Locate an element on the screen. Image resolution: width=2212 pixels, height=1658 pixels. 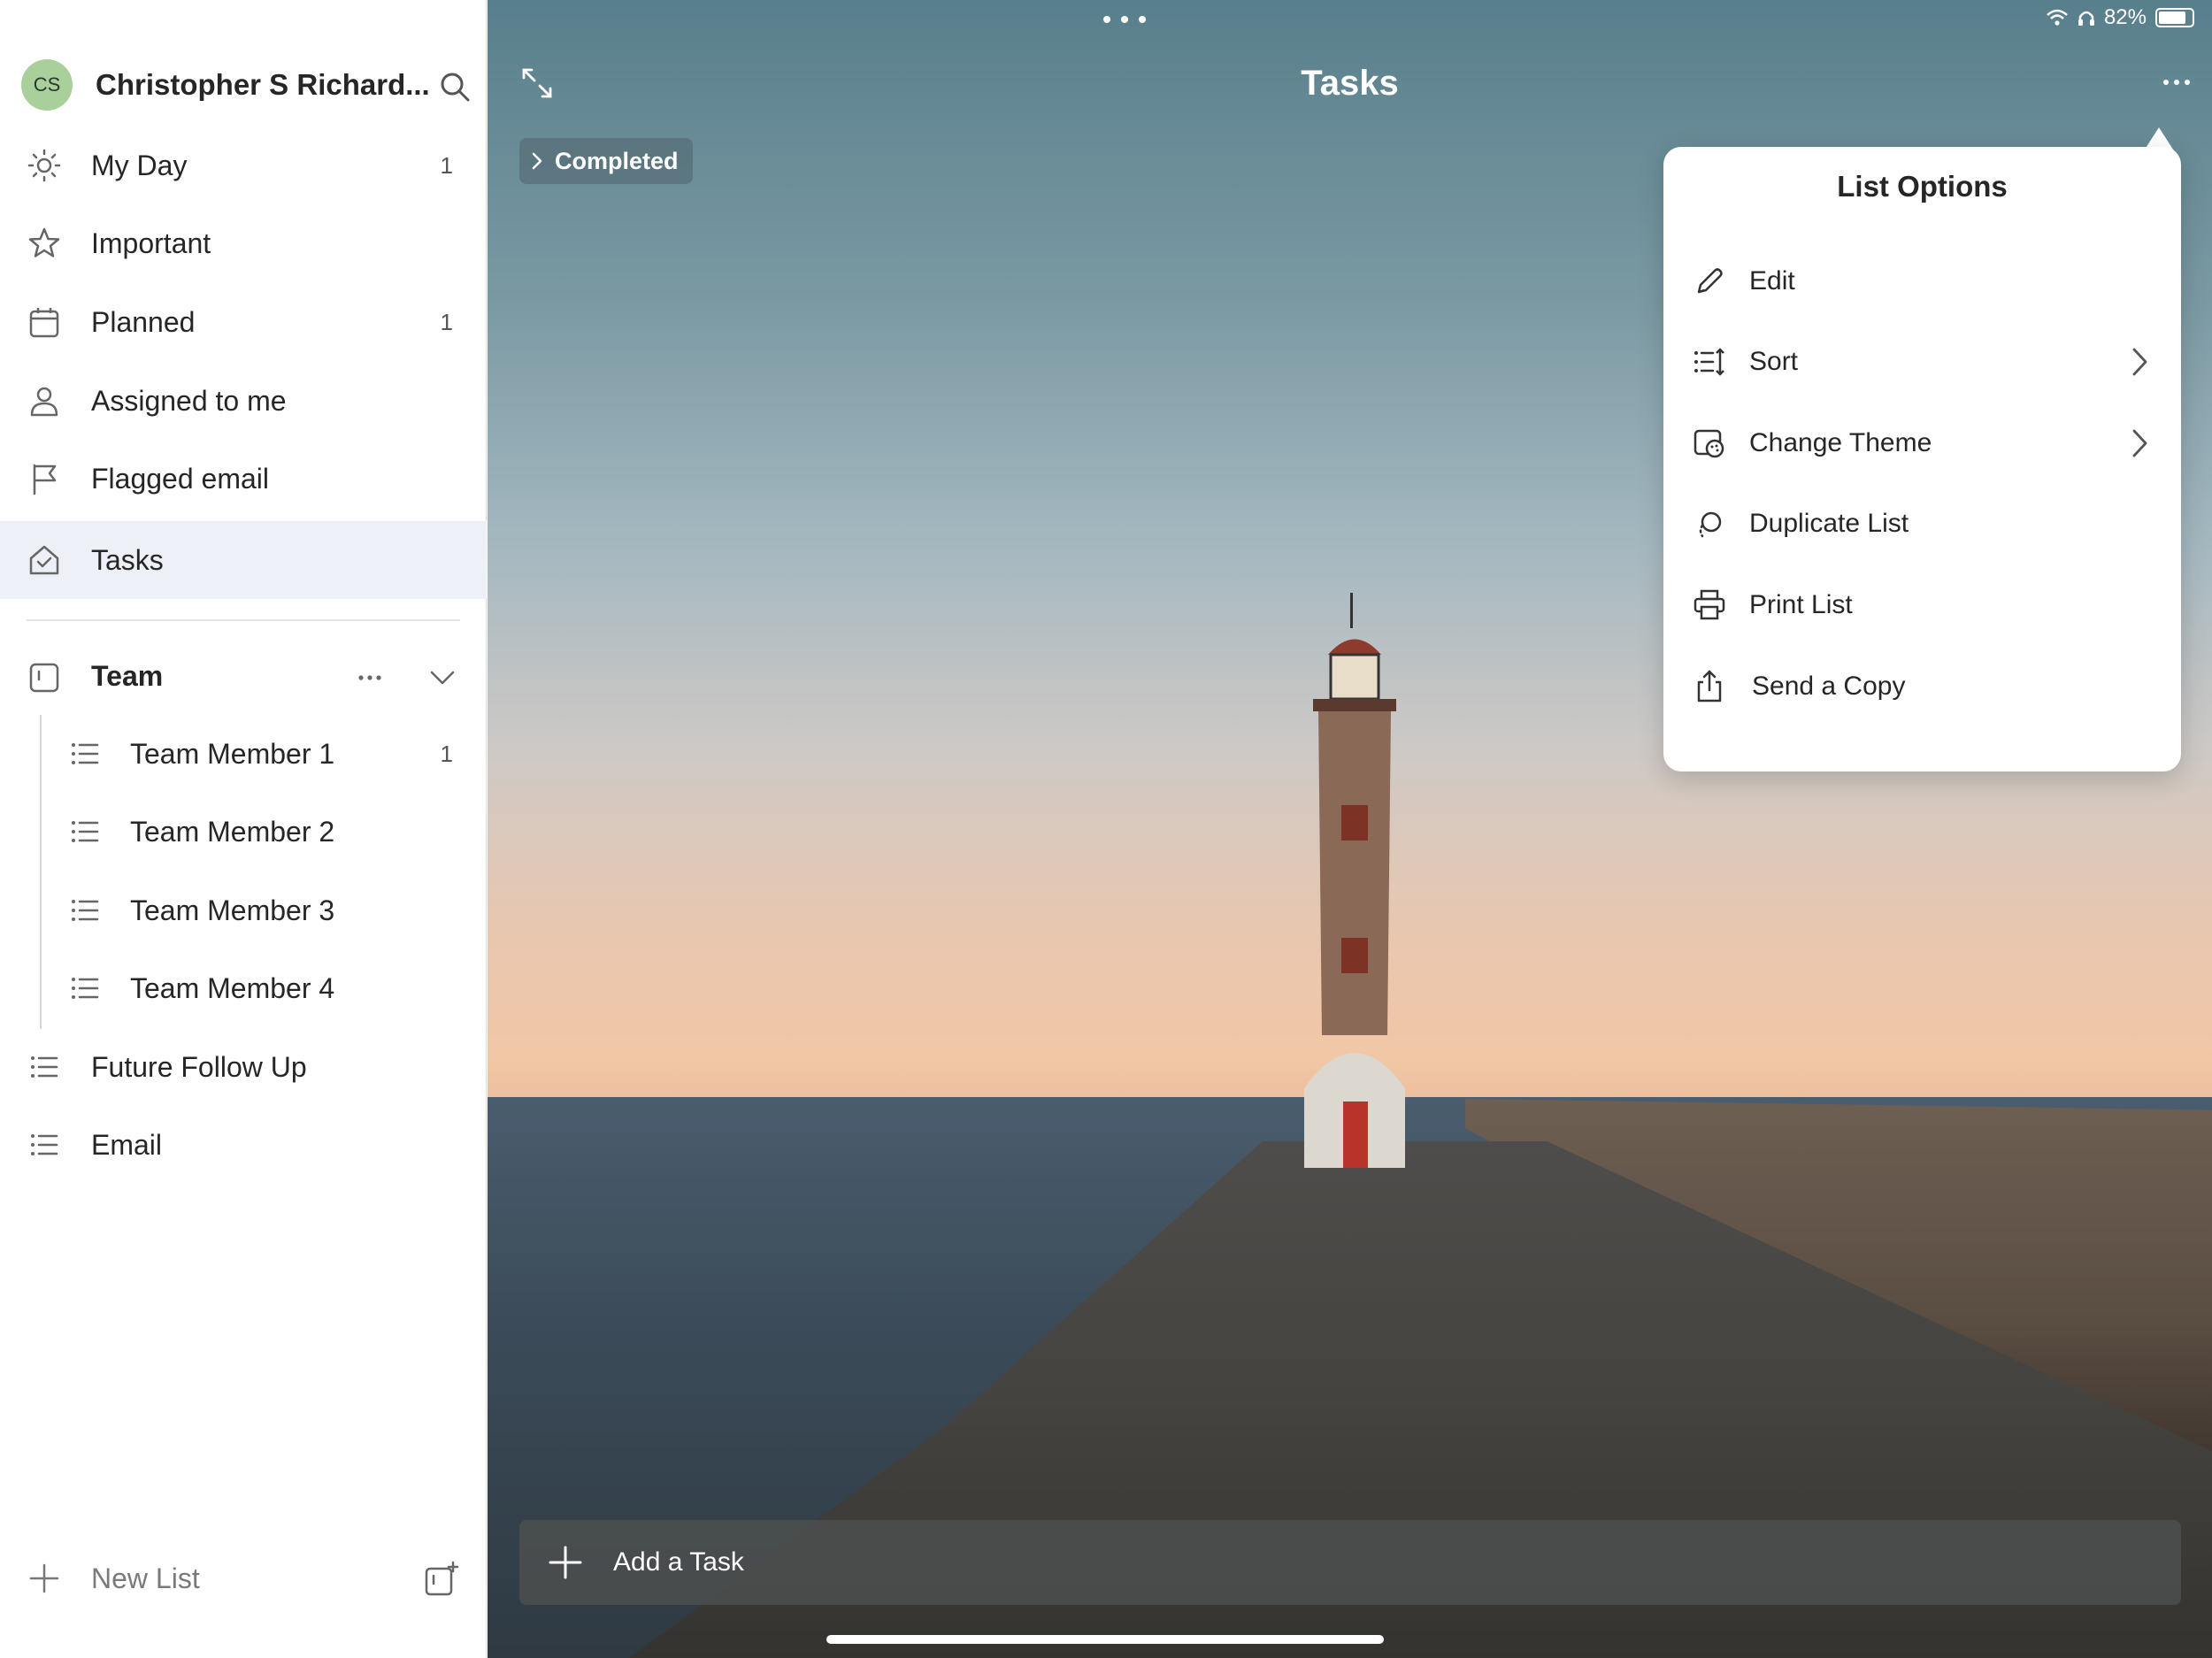
nav-label: Assigned to me is located at coordinates (189, 401).